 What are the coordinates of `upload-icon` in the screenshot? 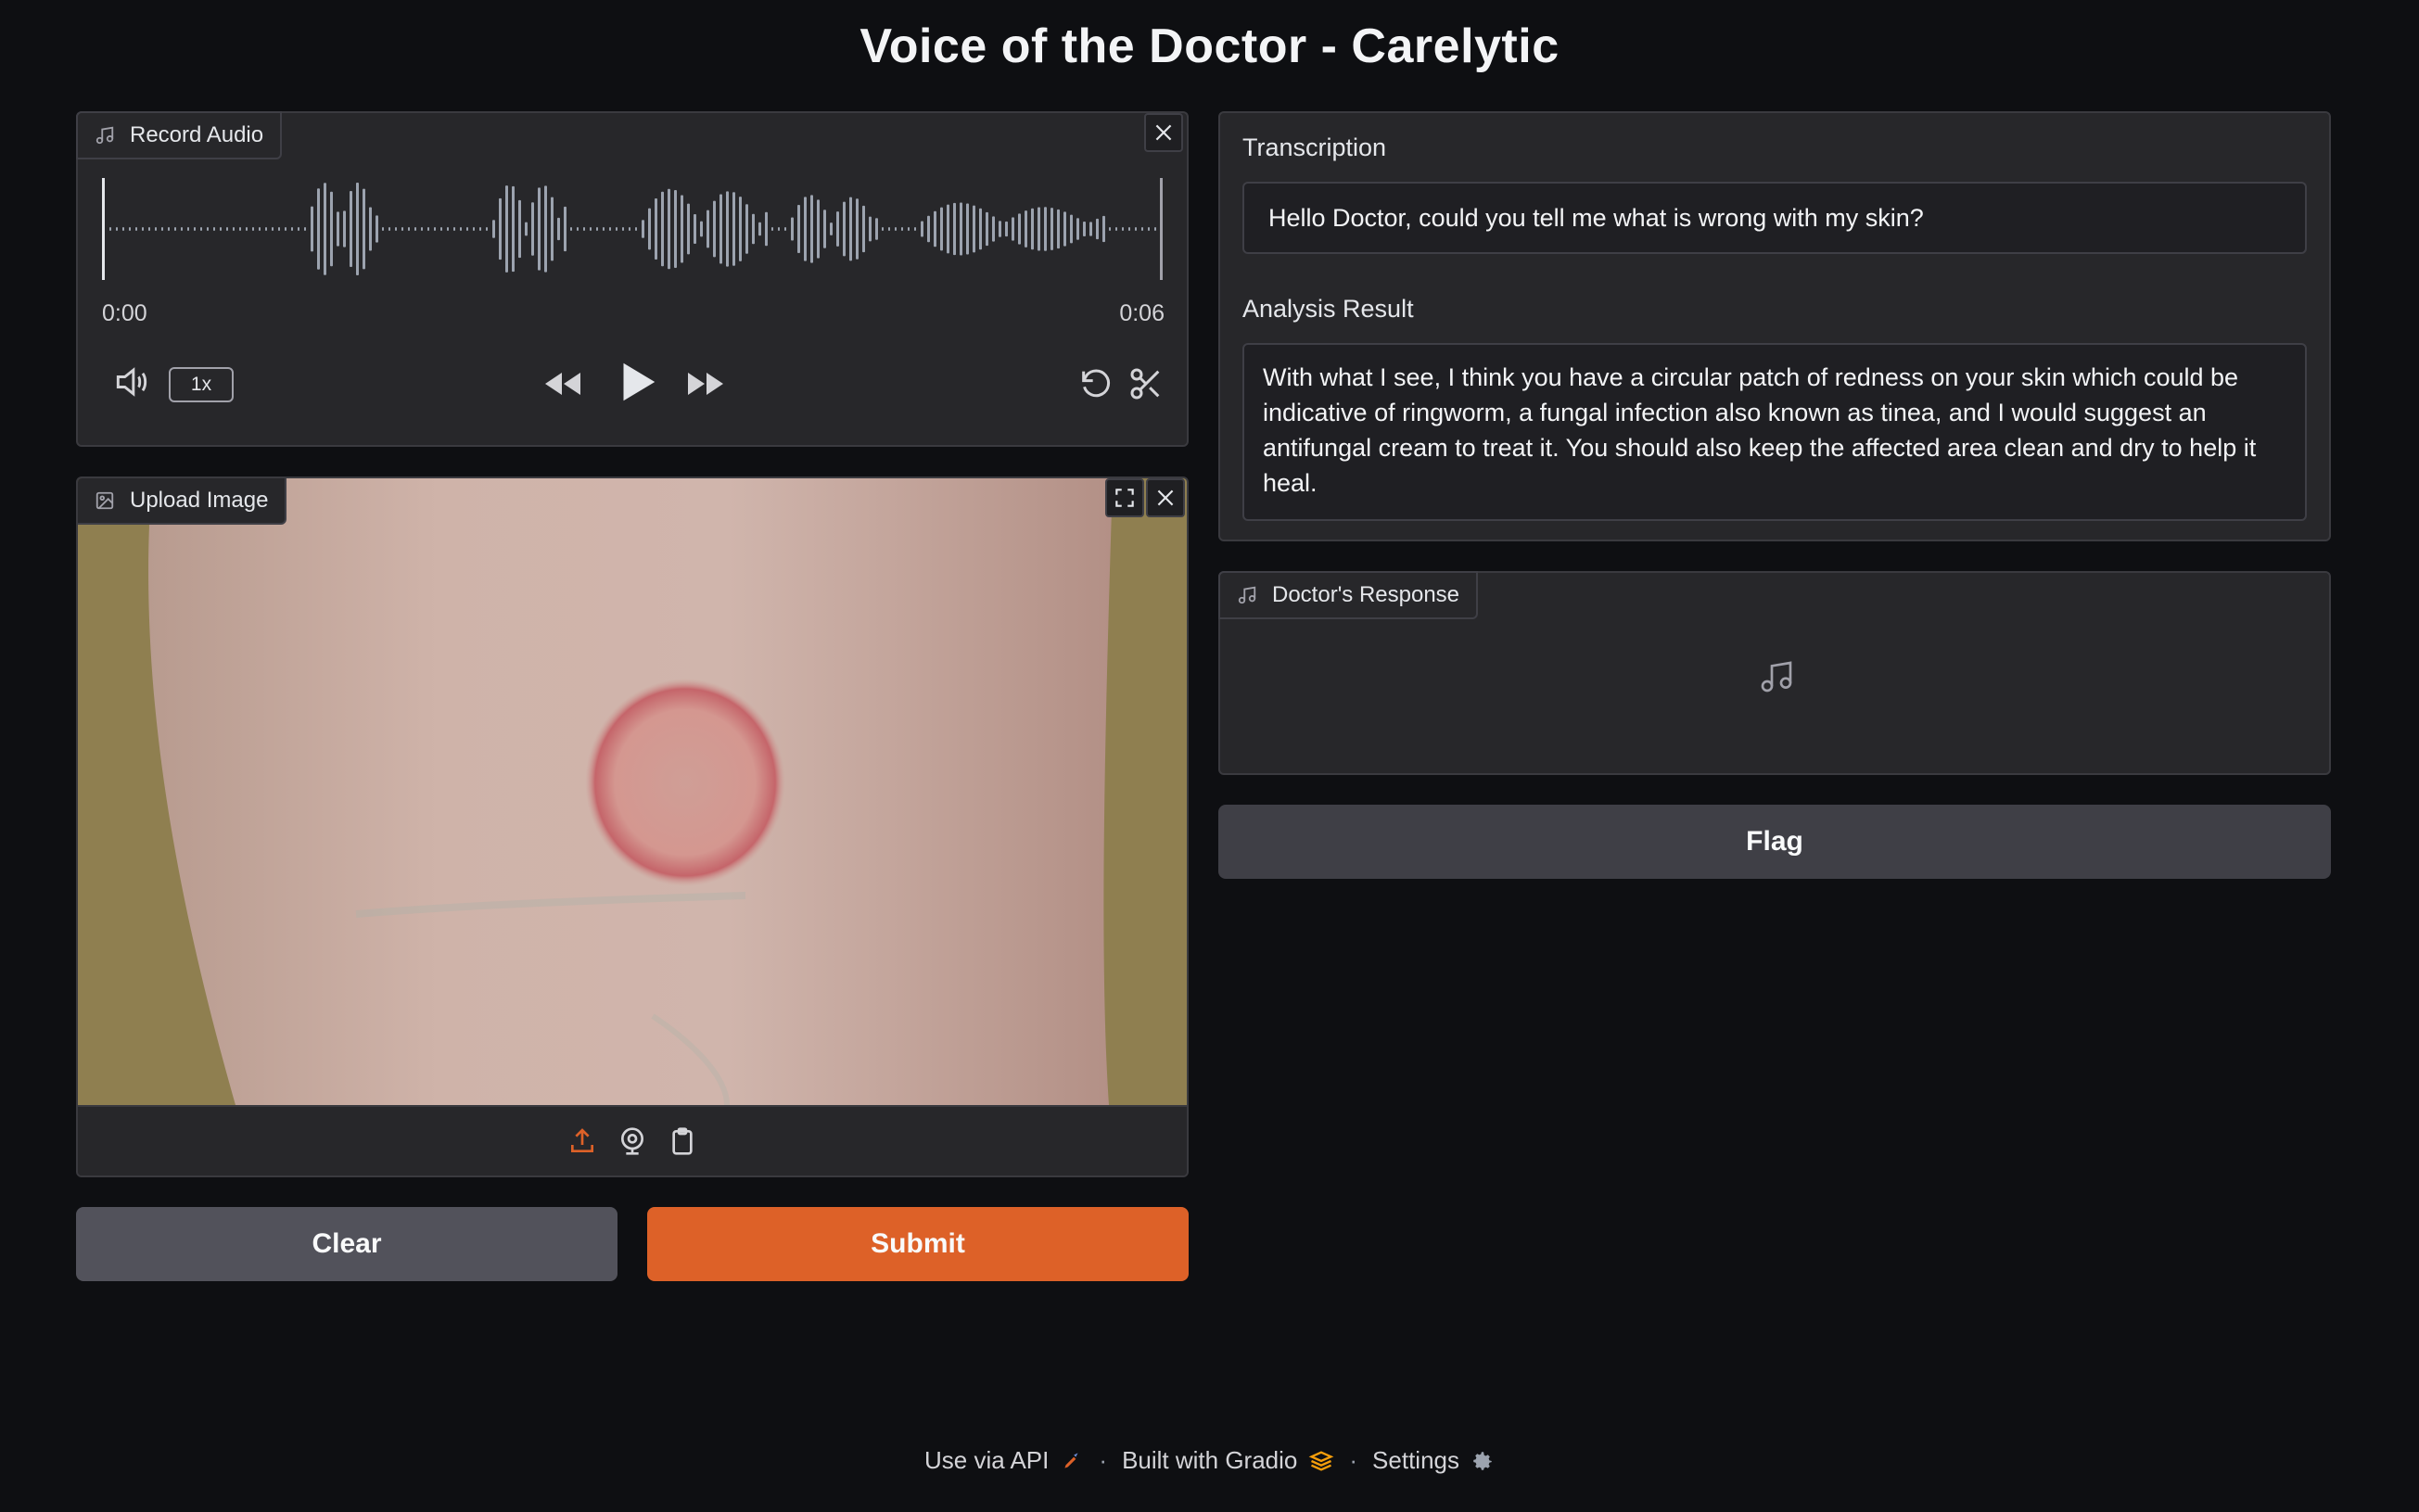 It's located at (582, 1140).